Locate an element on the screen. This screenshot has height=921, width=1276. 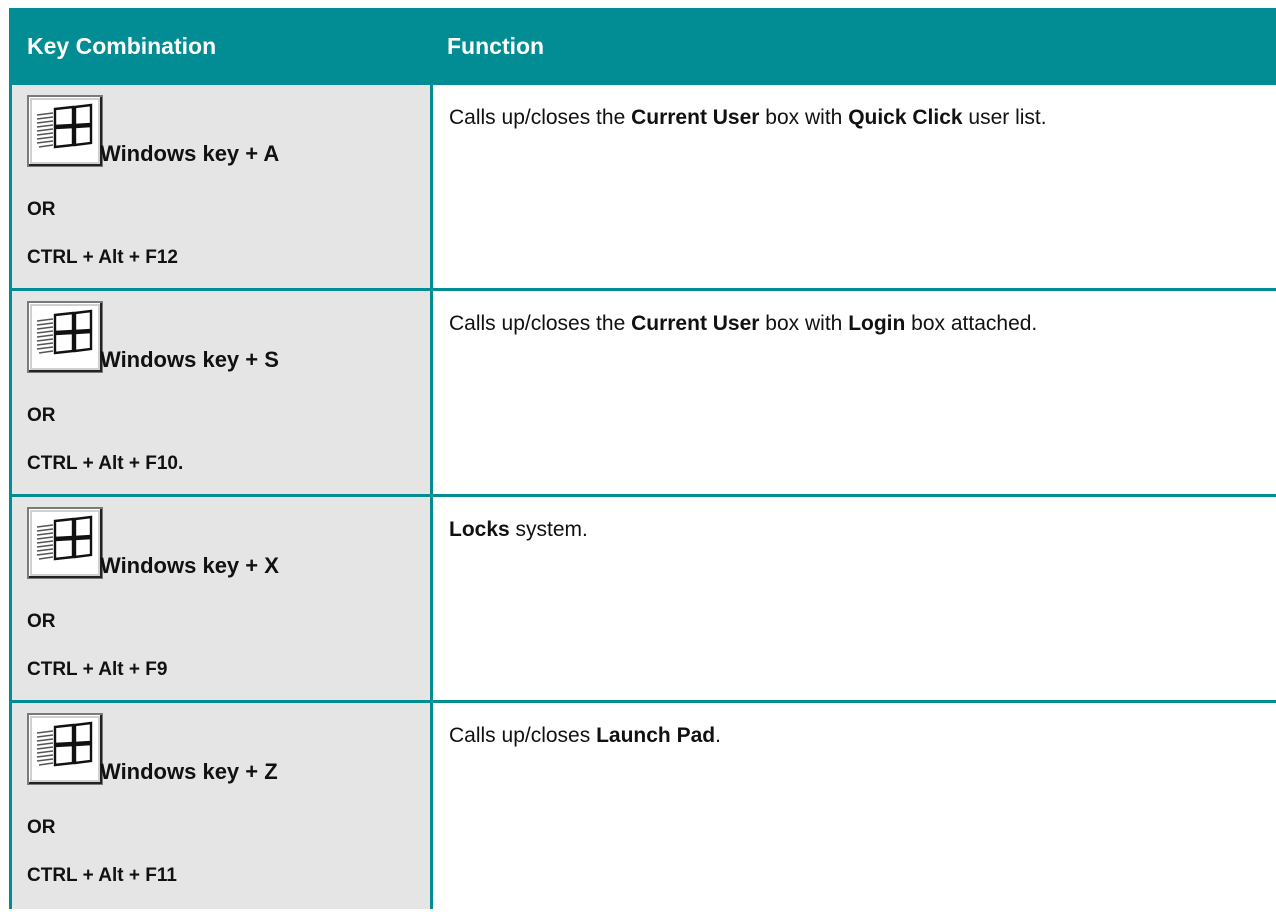
function-cell: Calls up/closes Launch Pad. is located at coordinates (854, 806).